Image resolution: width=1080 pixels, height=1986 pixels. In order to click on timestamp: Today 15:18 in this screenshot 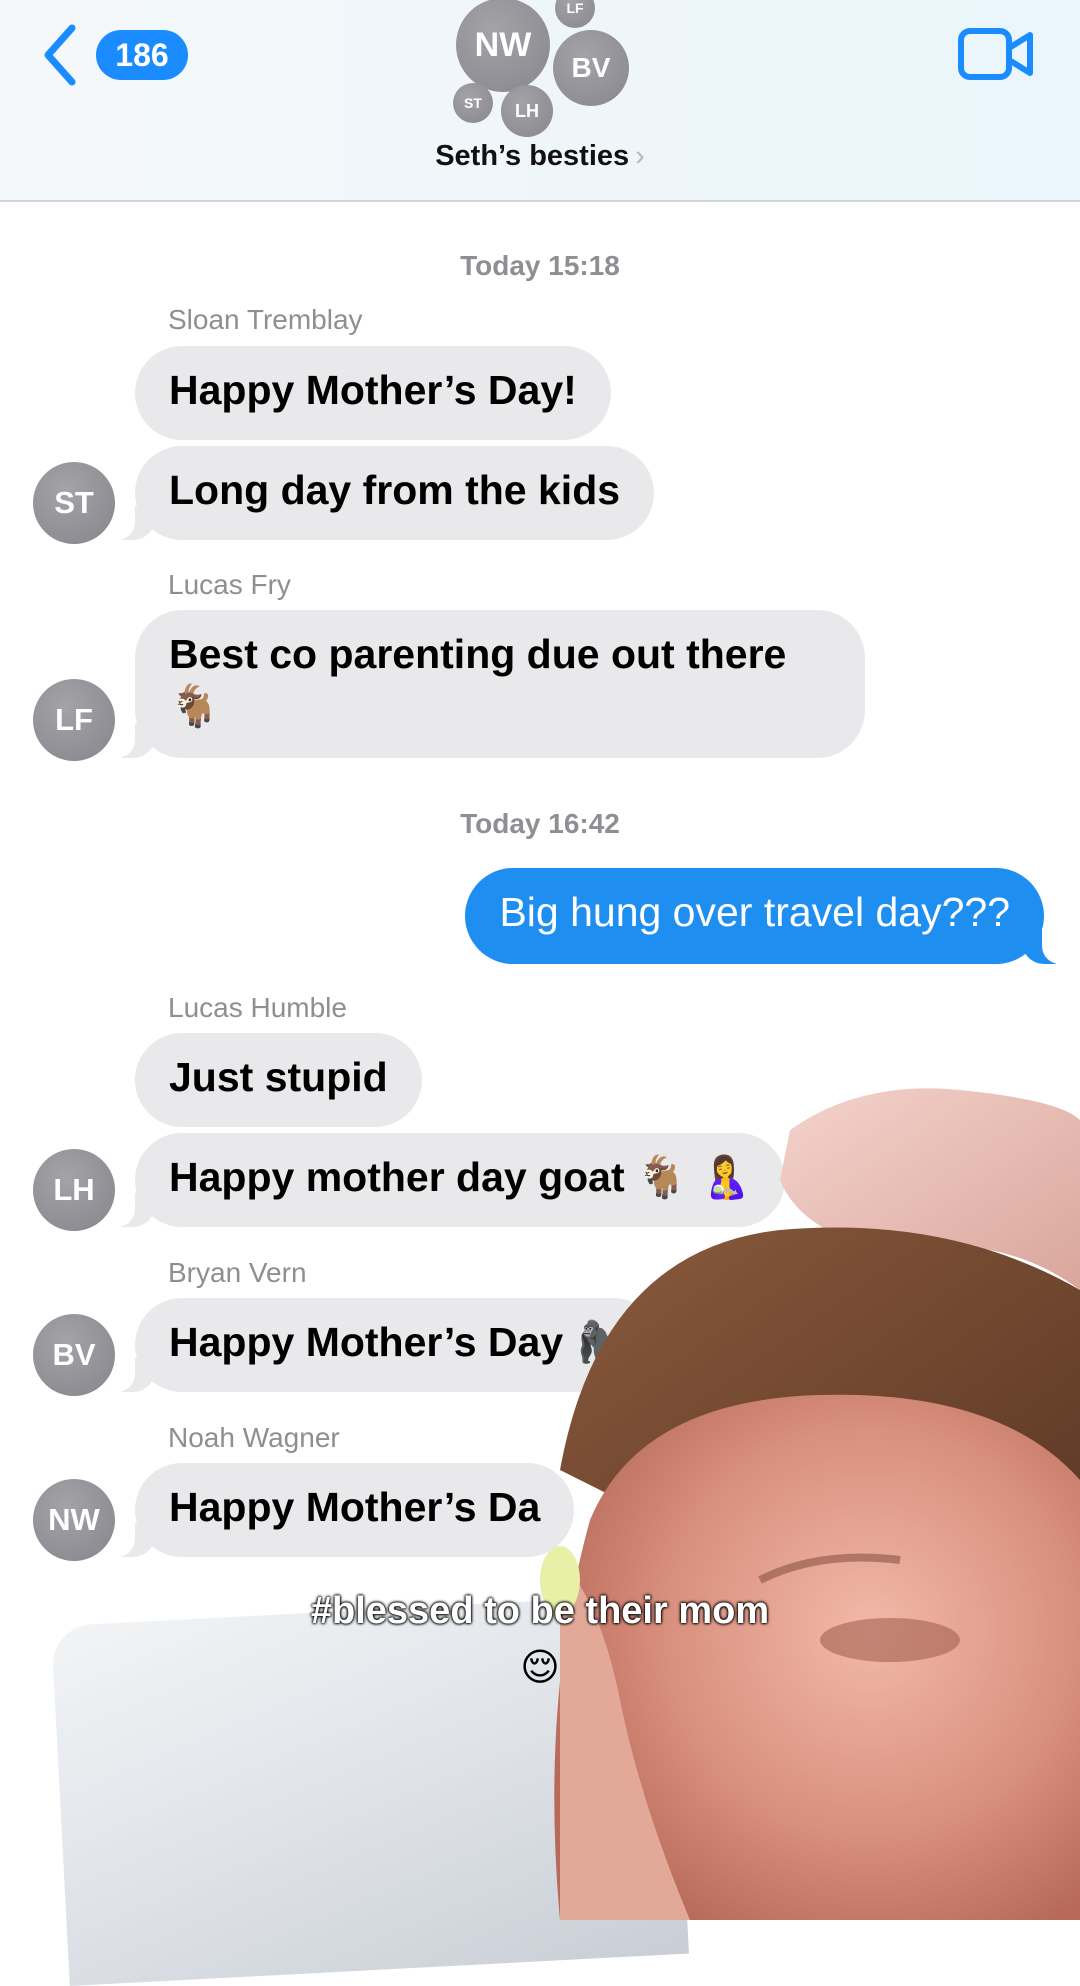, I will do `click(540, 265)`.